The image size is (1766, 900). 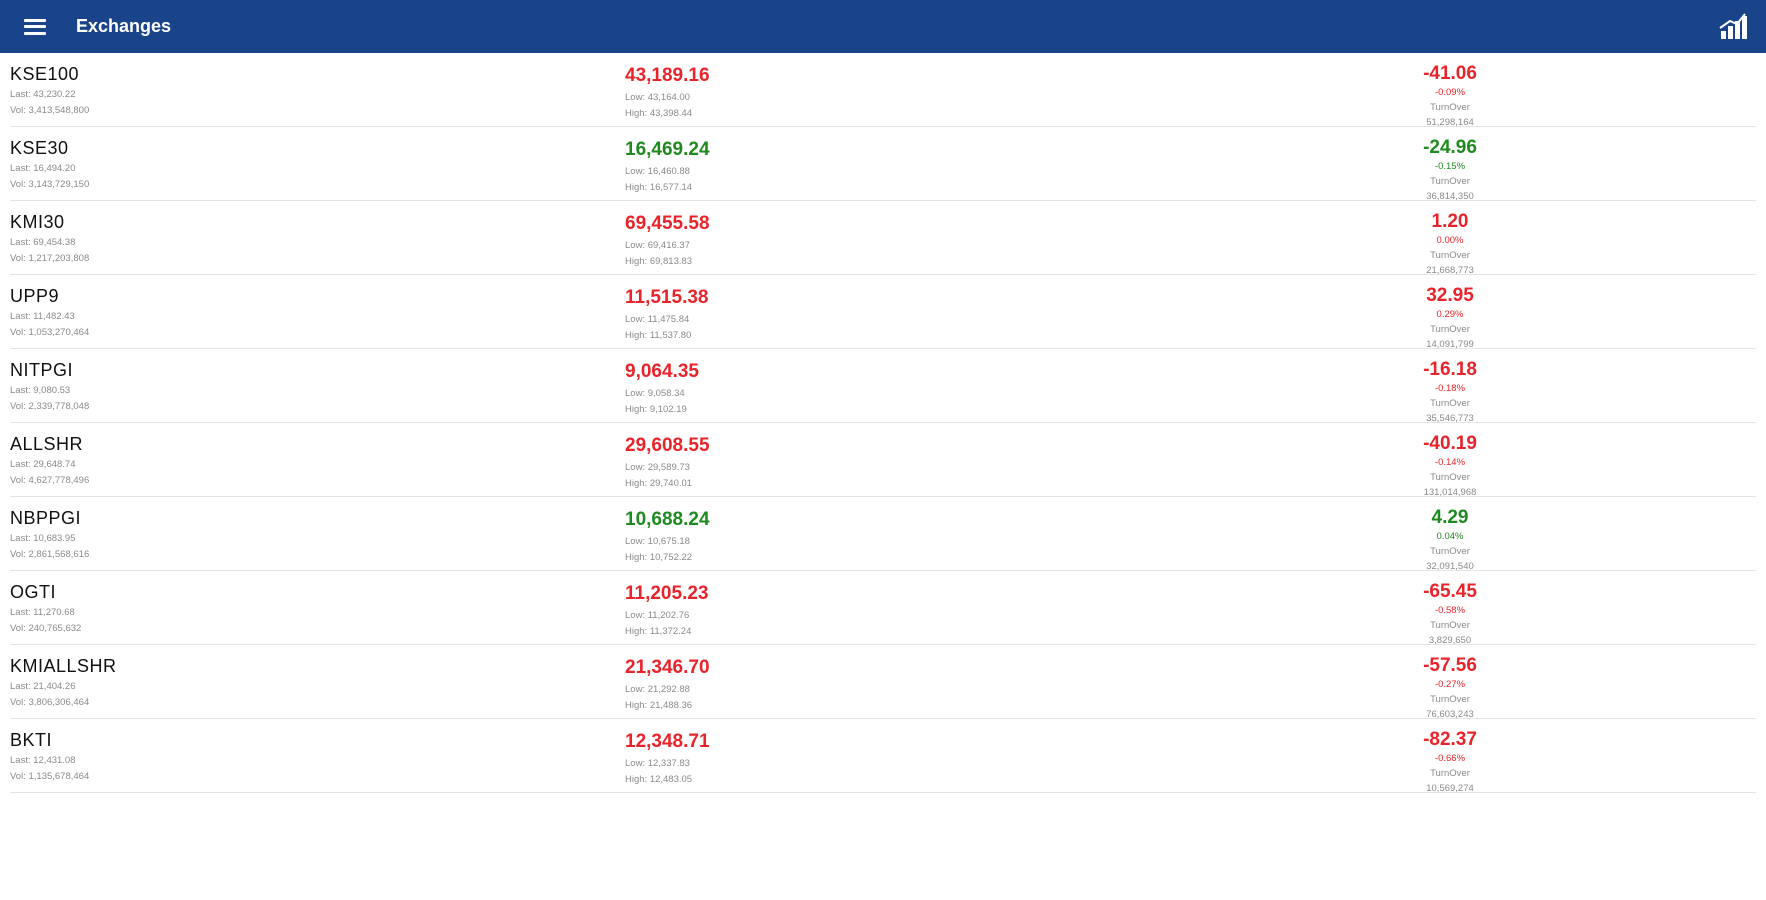 I want to click on index-value: 10,688.24, so click(x=667, y=519).